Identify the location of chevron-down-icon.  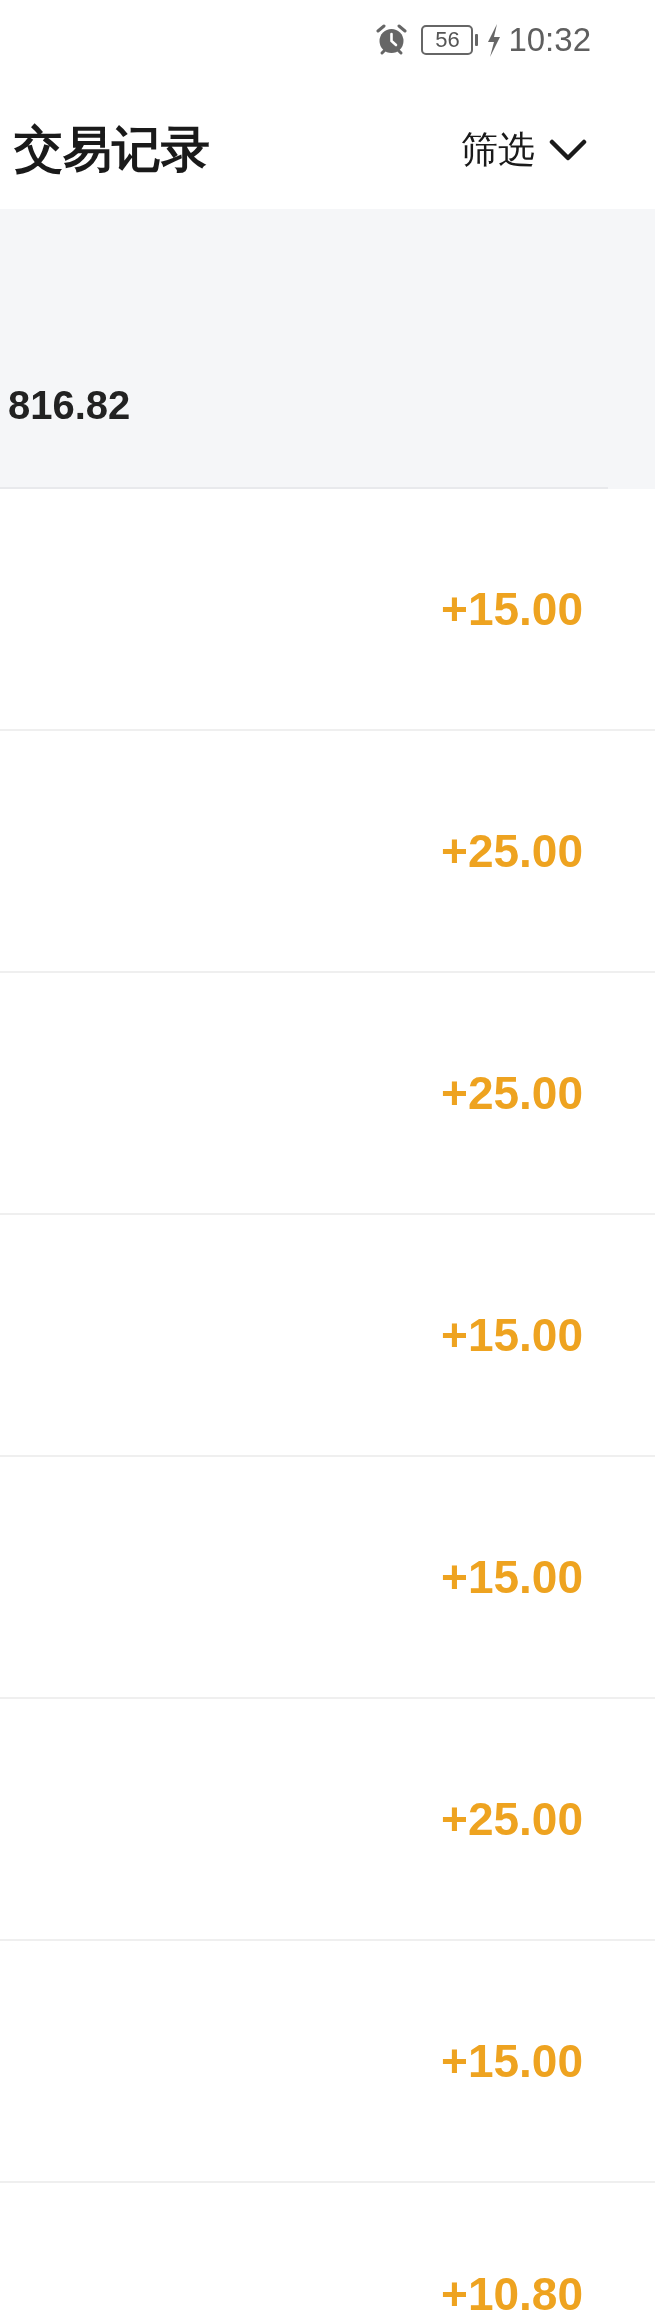
(568, 149).